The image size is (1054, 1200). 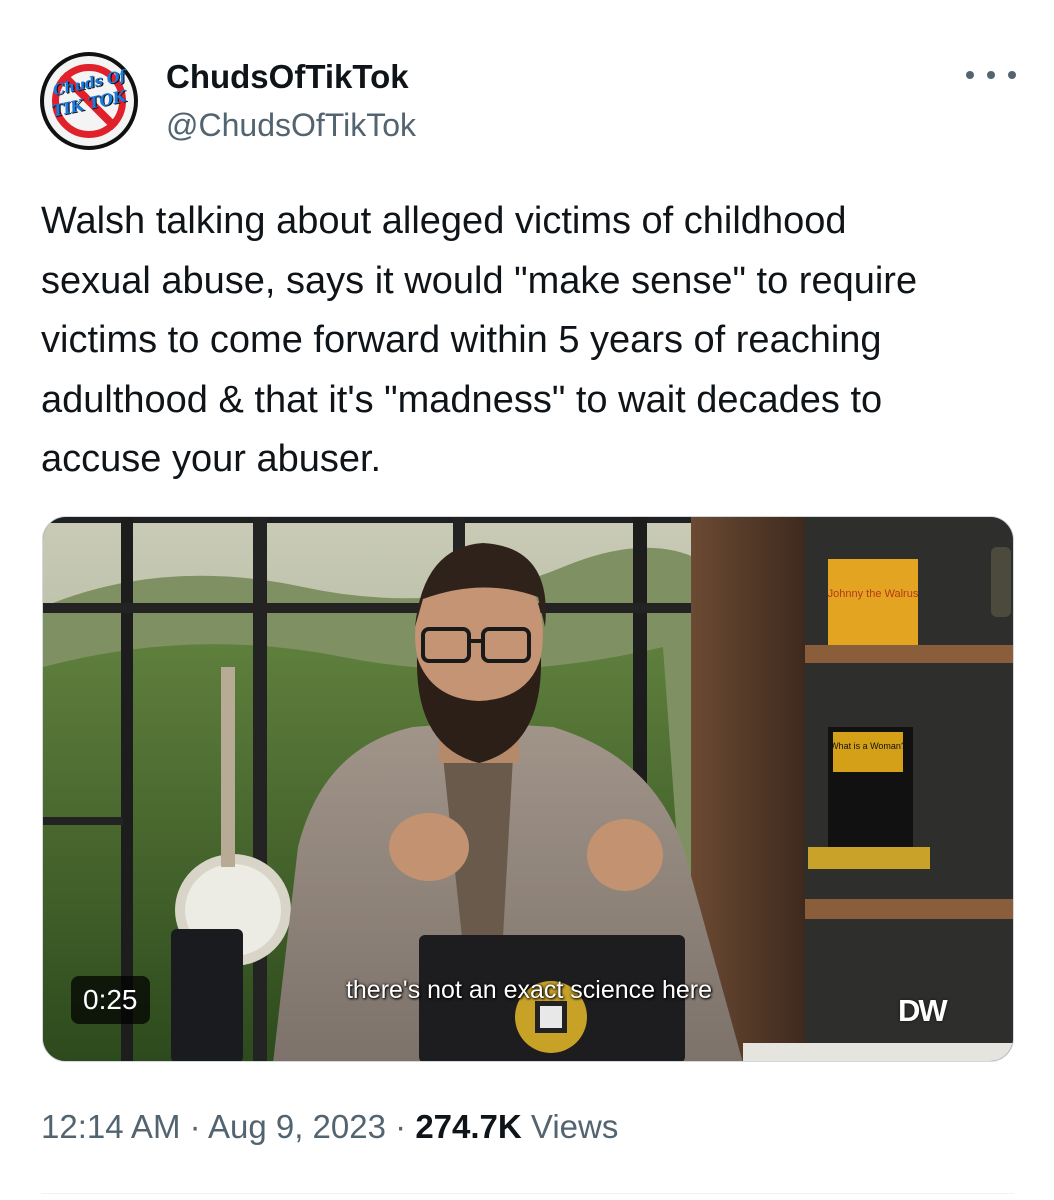 I want to click on video-subtitle: there's not an exact science here, so click(x=529, y=990).